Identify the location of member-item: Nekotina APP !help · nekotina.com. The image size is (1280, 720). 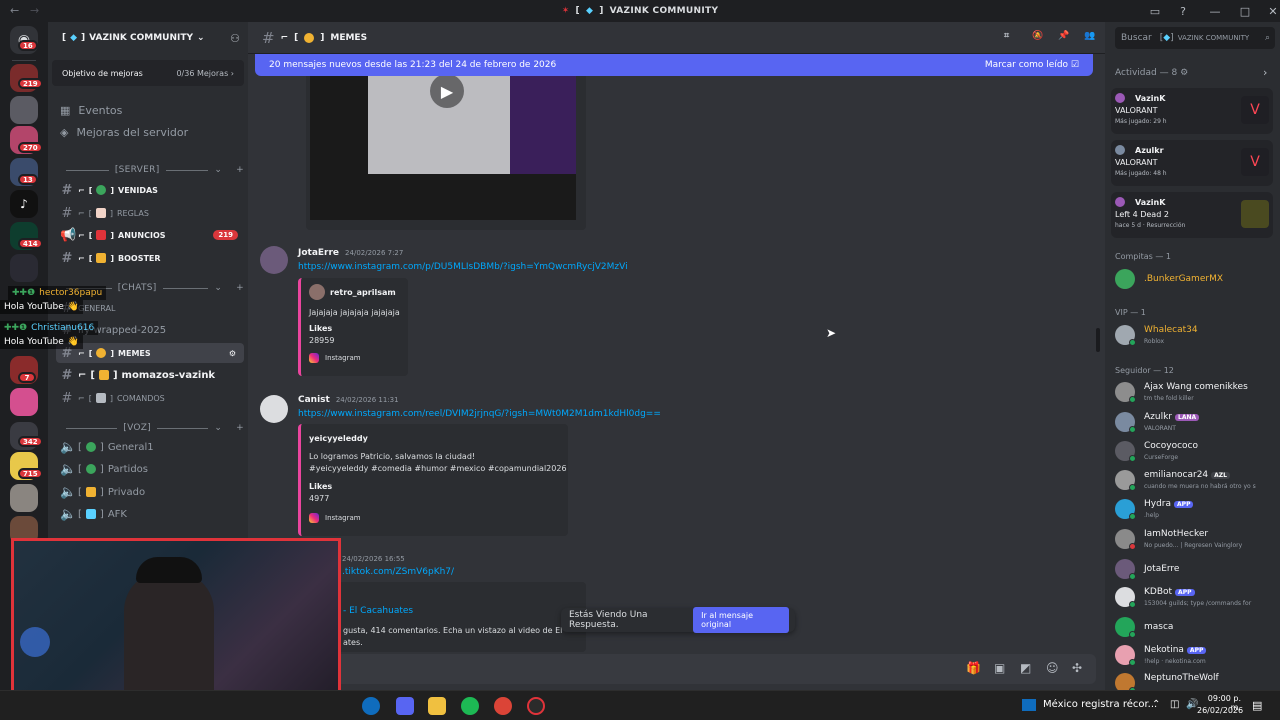
(1195, 655).